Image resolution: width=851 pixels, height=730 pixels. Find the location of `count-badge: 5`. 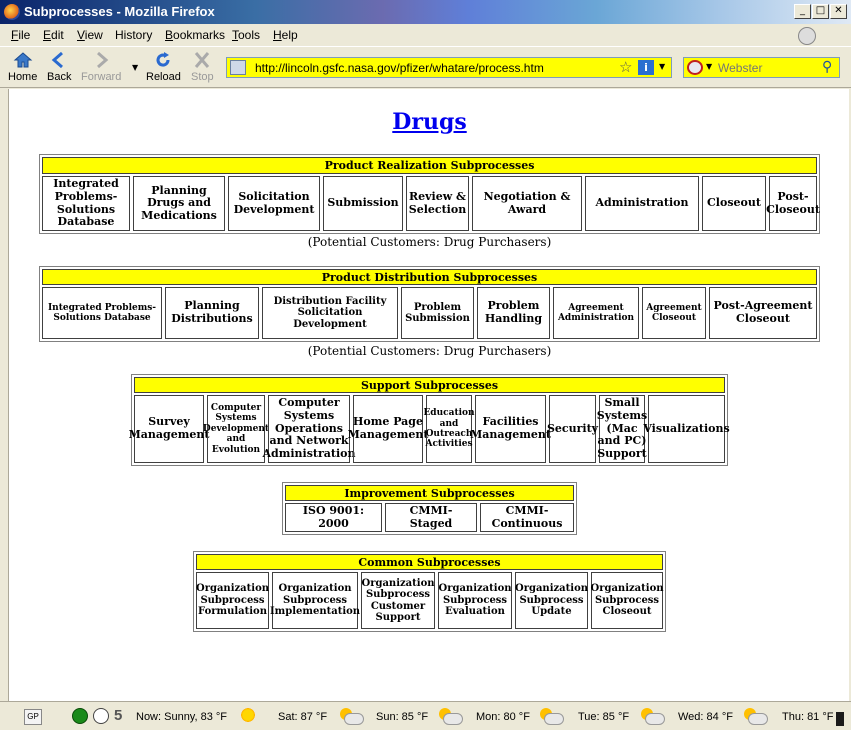

count-badge: 5 is located at coordinates (118, 715).